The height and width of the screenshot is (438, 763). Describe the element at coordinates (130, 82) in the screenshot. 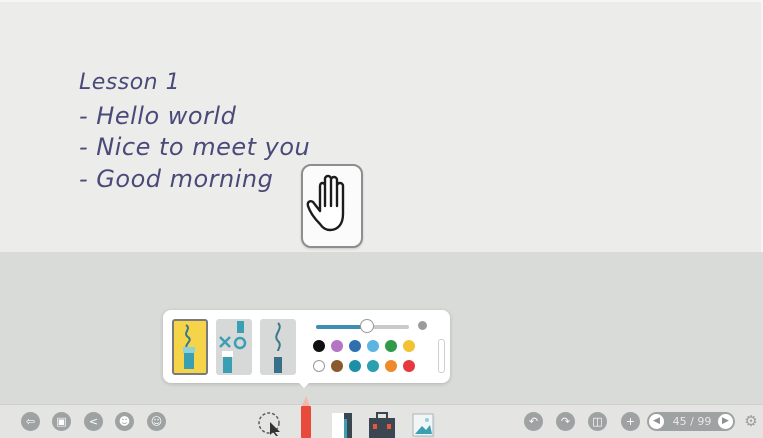

I see `lesson-title: Lesson 1` at that location.